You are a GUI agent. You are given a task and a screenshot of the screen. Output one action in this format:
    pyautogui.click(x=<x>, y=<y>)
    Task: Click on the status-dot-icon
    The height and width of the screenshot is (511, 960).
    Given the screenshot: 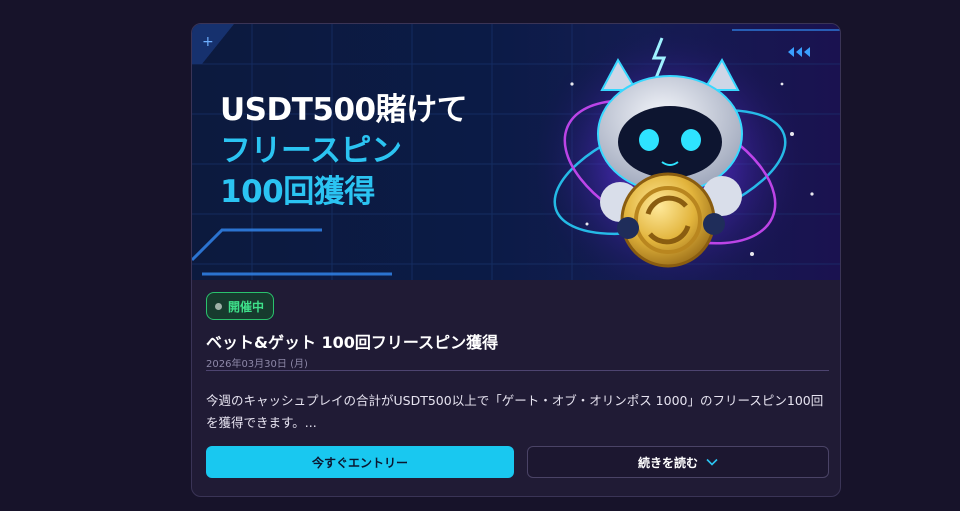 What is the action you would take?
    pyautogui.click(x=218, y=306)
    